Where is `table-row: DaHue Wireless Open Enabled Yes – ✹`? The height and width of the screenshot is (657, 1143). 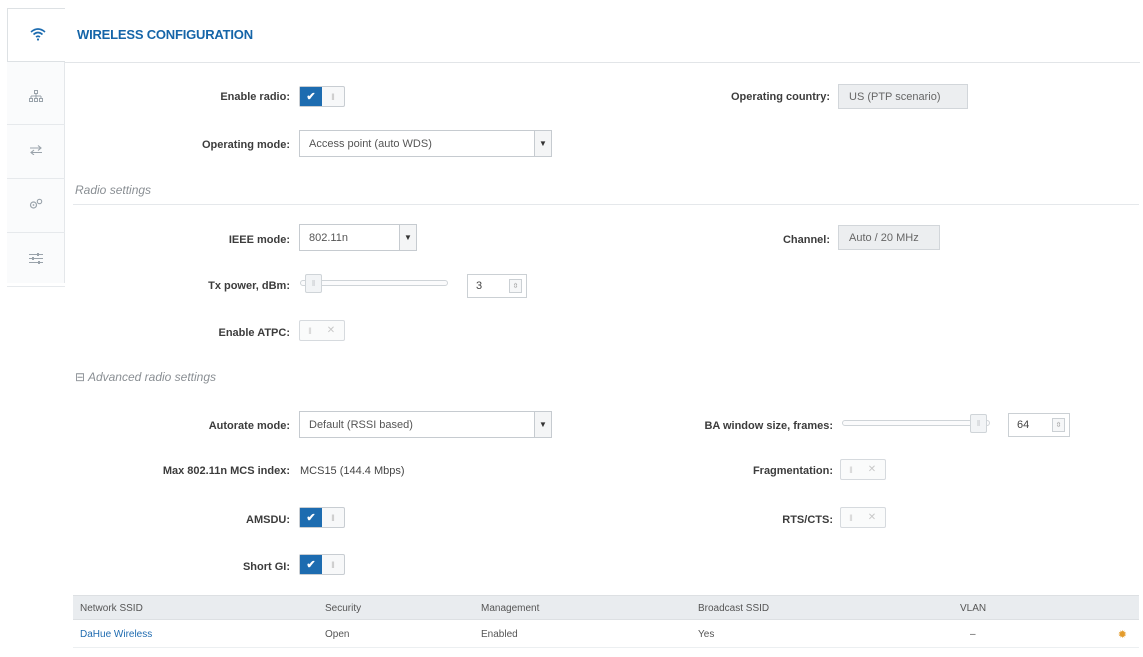 table-row: DaHue Wireless Open Enabled Yes – ✹ is located at coordinates (606, 634).